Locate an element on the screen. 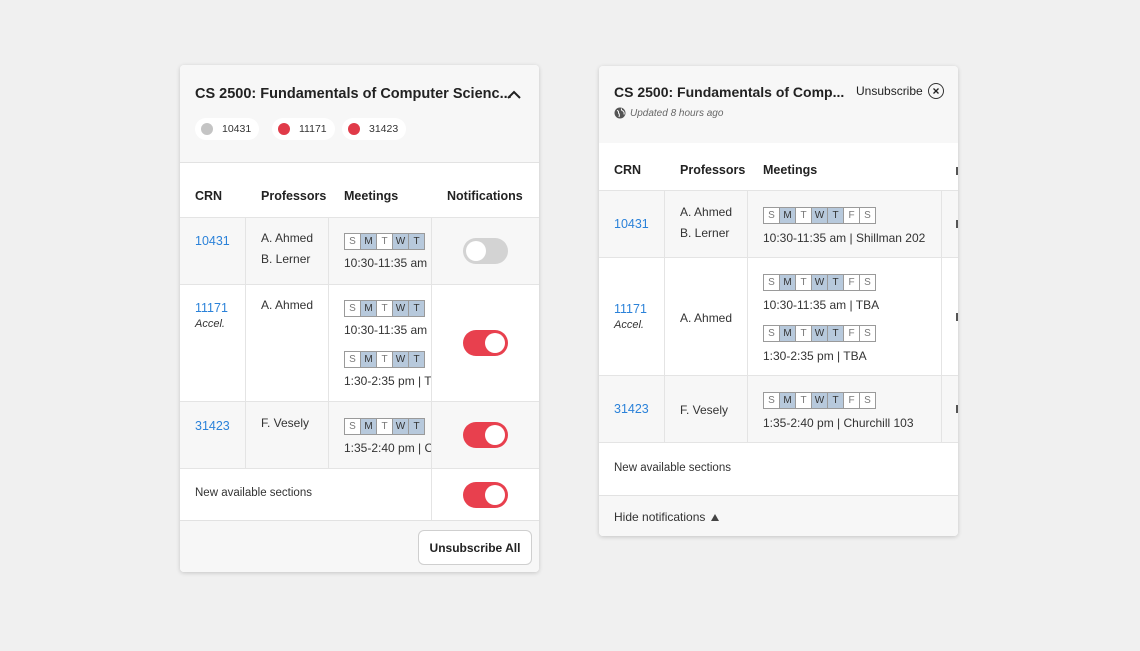 The image size is (1140, 651). unsubscribe-link: Unsubscribe is located at coordinates (889, 91).